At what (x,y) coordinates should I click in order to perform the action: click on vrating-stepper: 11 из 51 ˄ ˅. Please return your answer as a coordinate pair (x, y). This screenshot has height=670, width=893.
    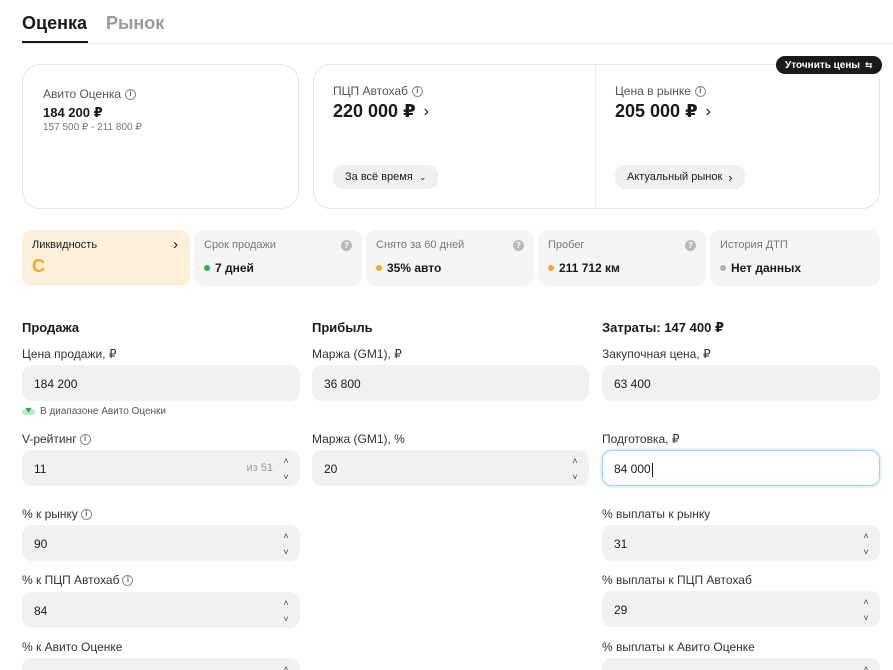
    Looking at the image, I should click on (161, 468).